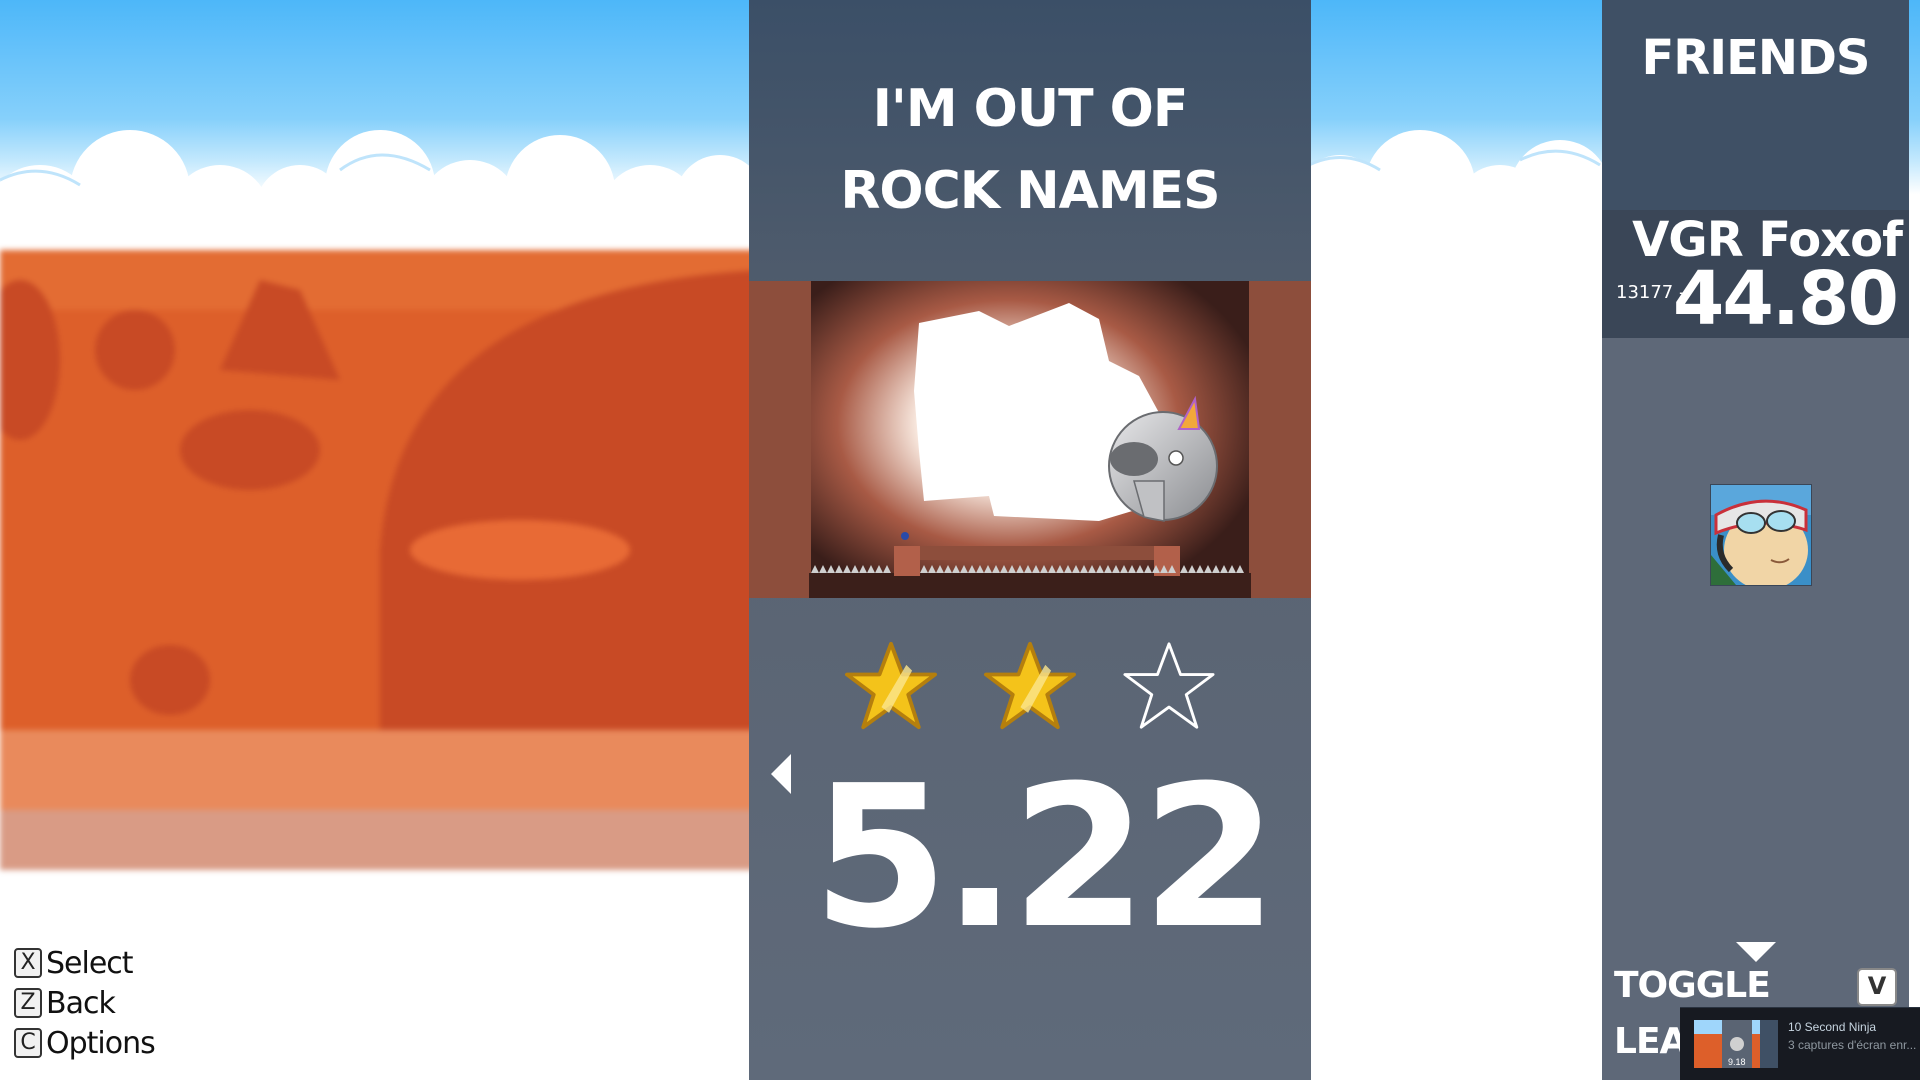 The width and height of the screenshot is (1920, 1080). Describe the element at coordinates (1030, 439) in the screenshot. I see `level-preview` at that location.